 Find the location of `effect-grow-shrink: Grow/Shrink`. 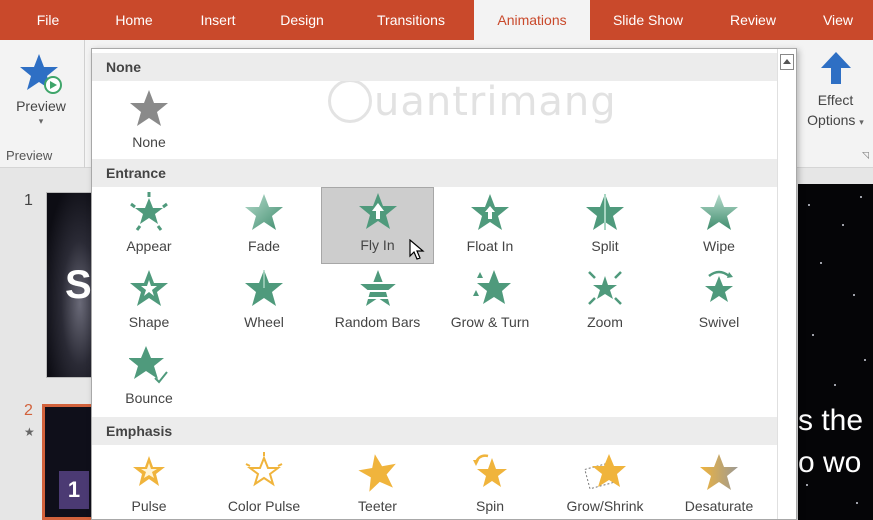

effect-grow-shrink: Grow/Shrink is located at coordinates (605, 484).